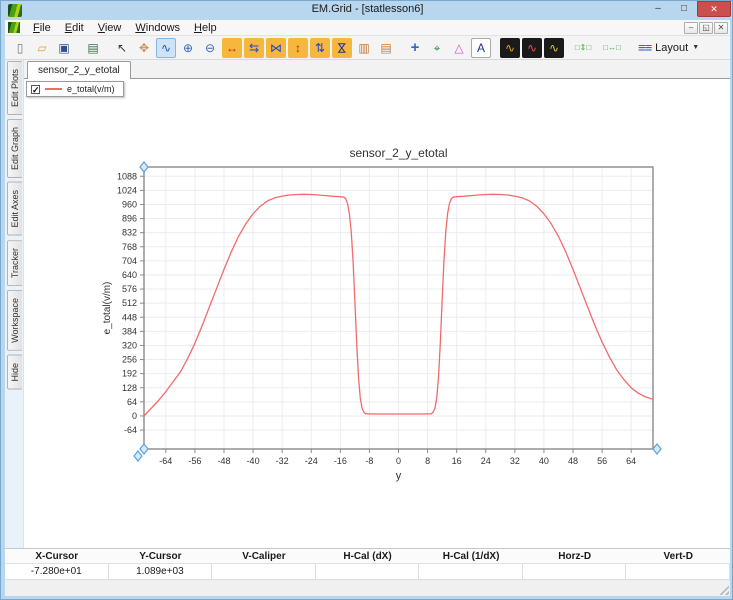 Image resolution: width=733 pixels, height=600 pixels. I want to click on y-tick-label: 1024, so click(127, 190).